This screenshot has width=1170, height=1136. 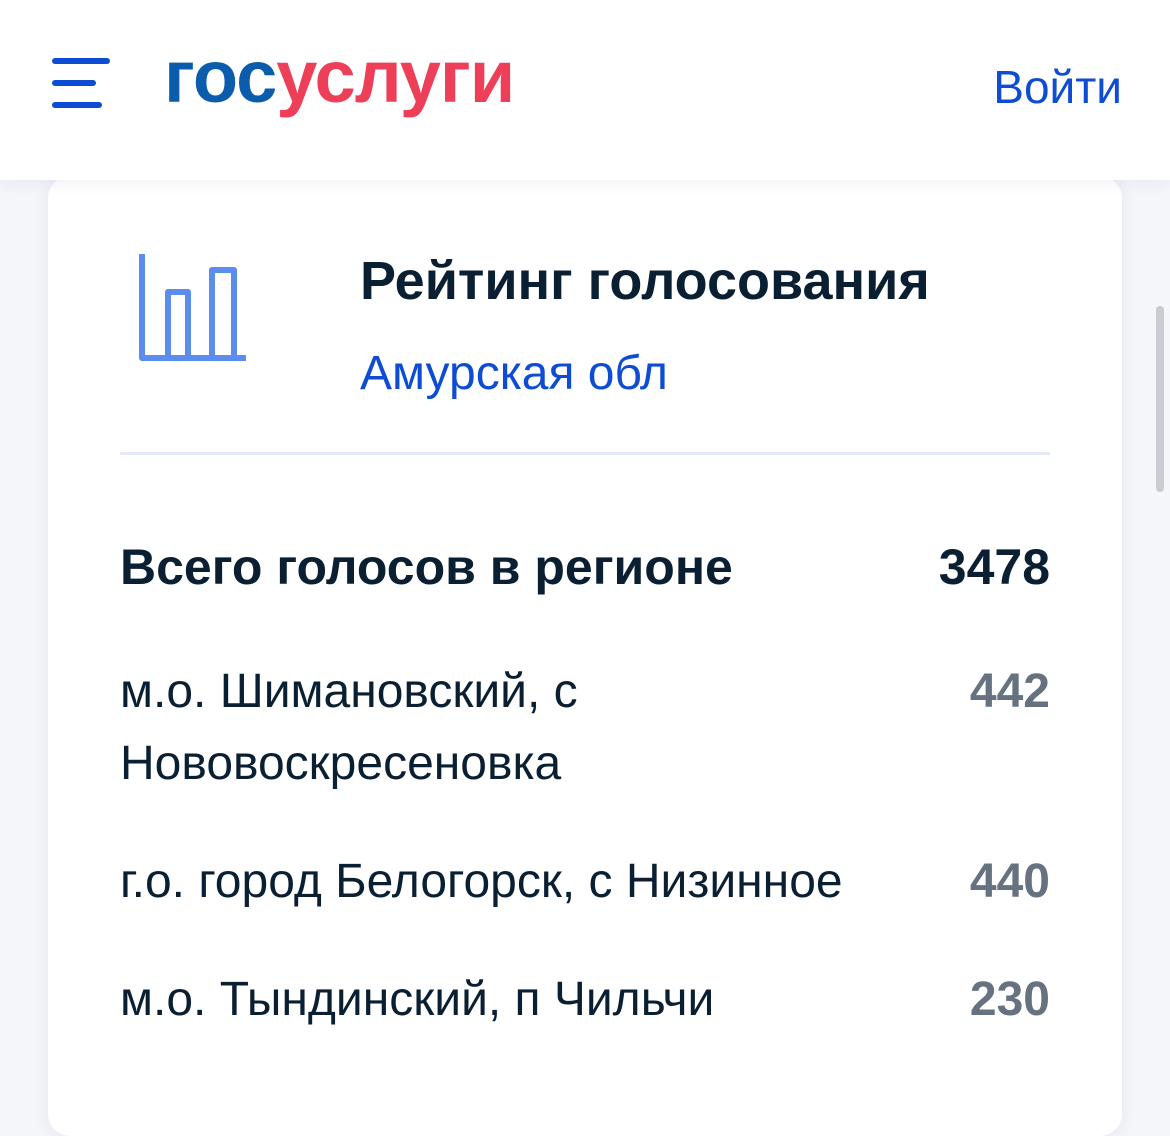 I want to click on total-votes-row: Всего голосов в регионе 3478, so click(x=585, y=567).